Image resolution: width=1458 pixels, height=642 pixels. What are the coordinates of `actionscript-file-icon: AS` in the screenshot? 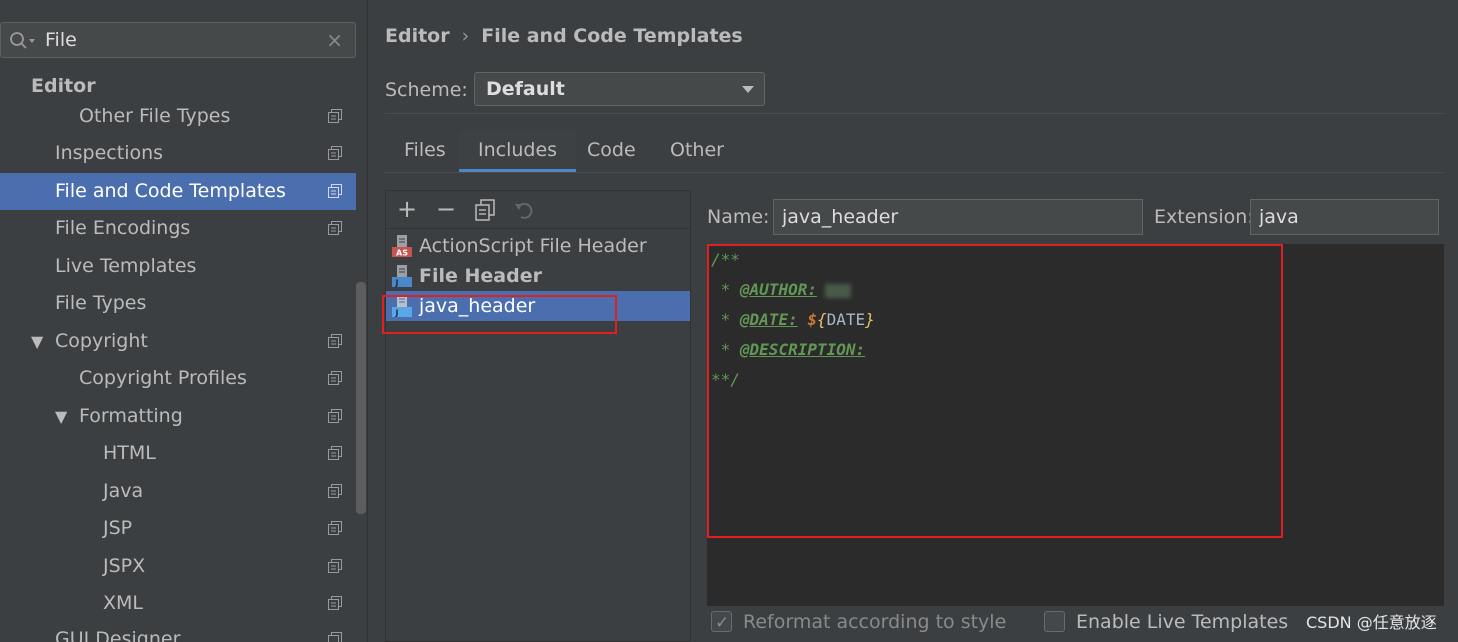 It's located at (402, 246).